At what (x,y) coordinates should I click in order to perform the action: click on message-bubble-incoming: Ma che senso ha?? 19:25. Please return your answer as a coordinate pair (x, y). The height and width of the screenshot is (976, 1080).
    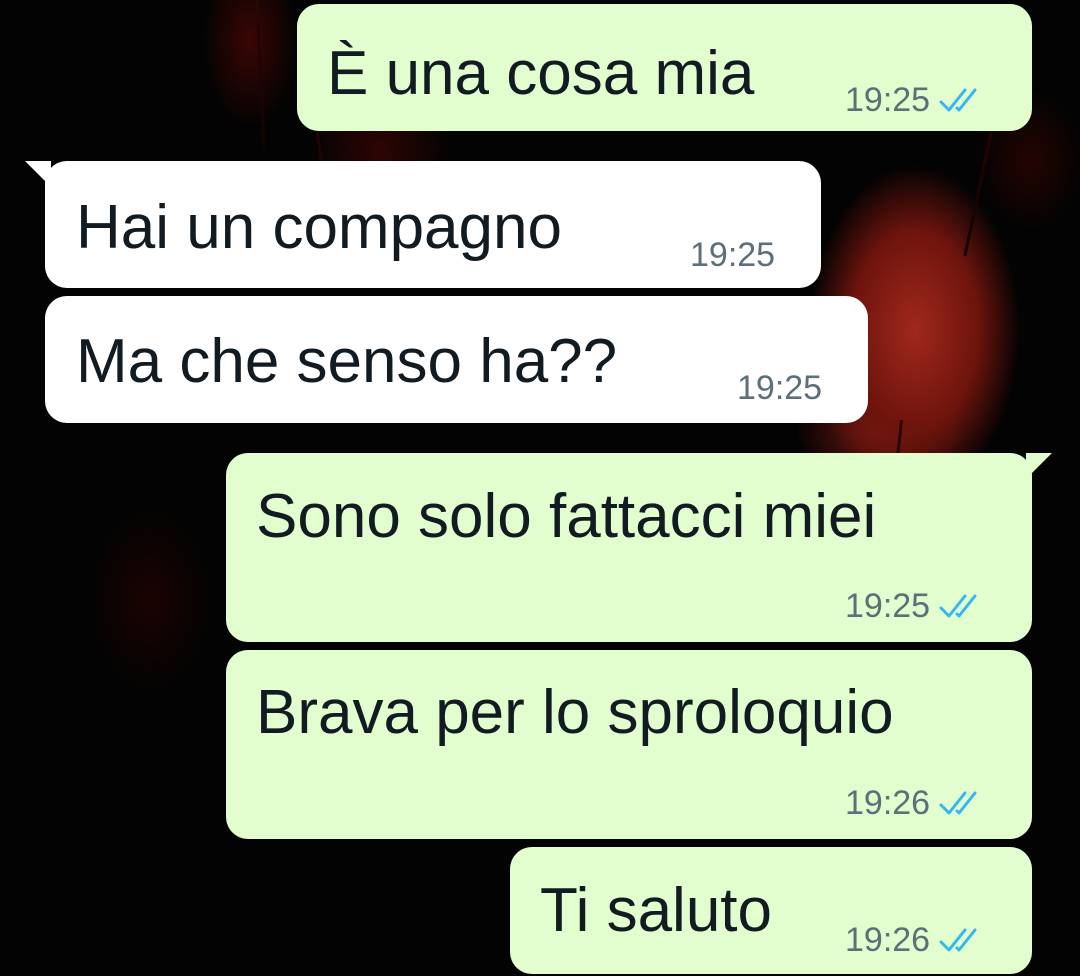
    Looking at the image, I should click on (456, 359).